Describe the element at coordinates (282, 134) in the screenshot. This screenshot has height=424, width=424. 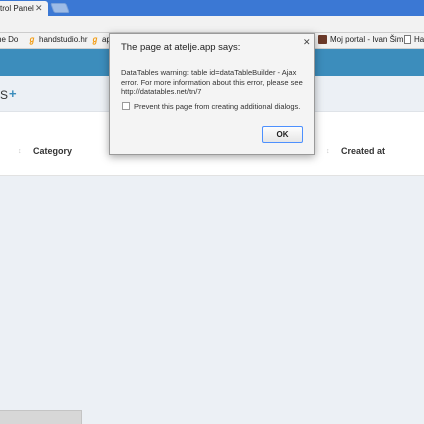
I see `ok-button: OK` at that location.